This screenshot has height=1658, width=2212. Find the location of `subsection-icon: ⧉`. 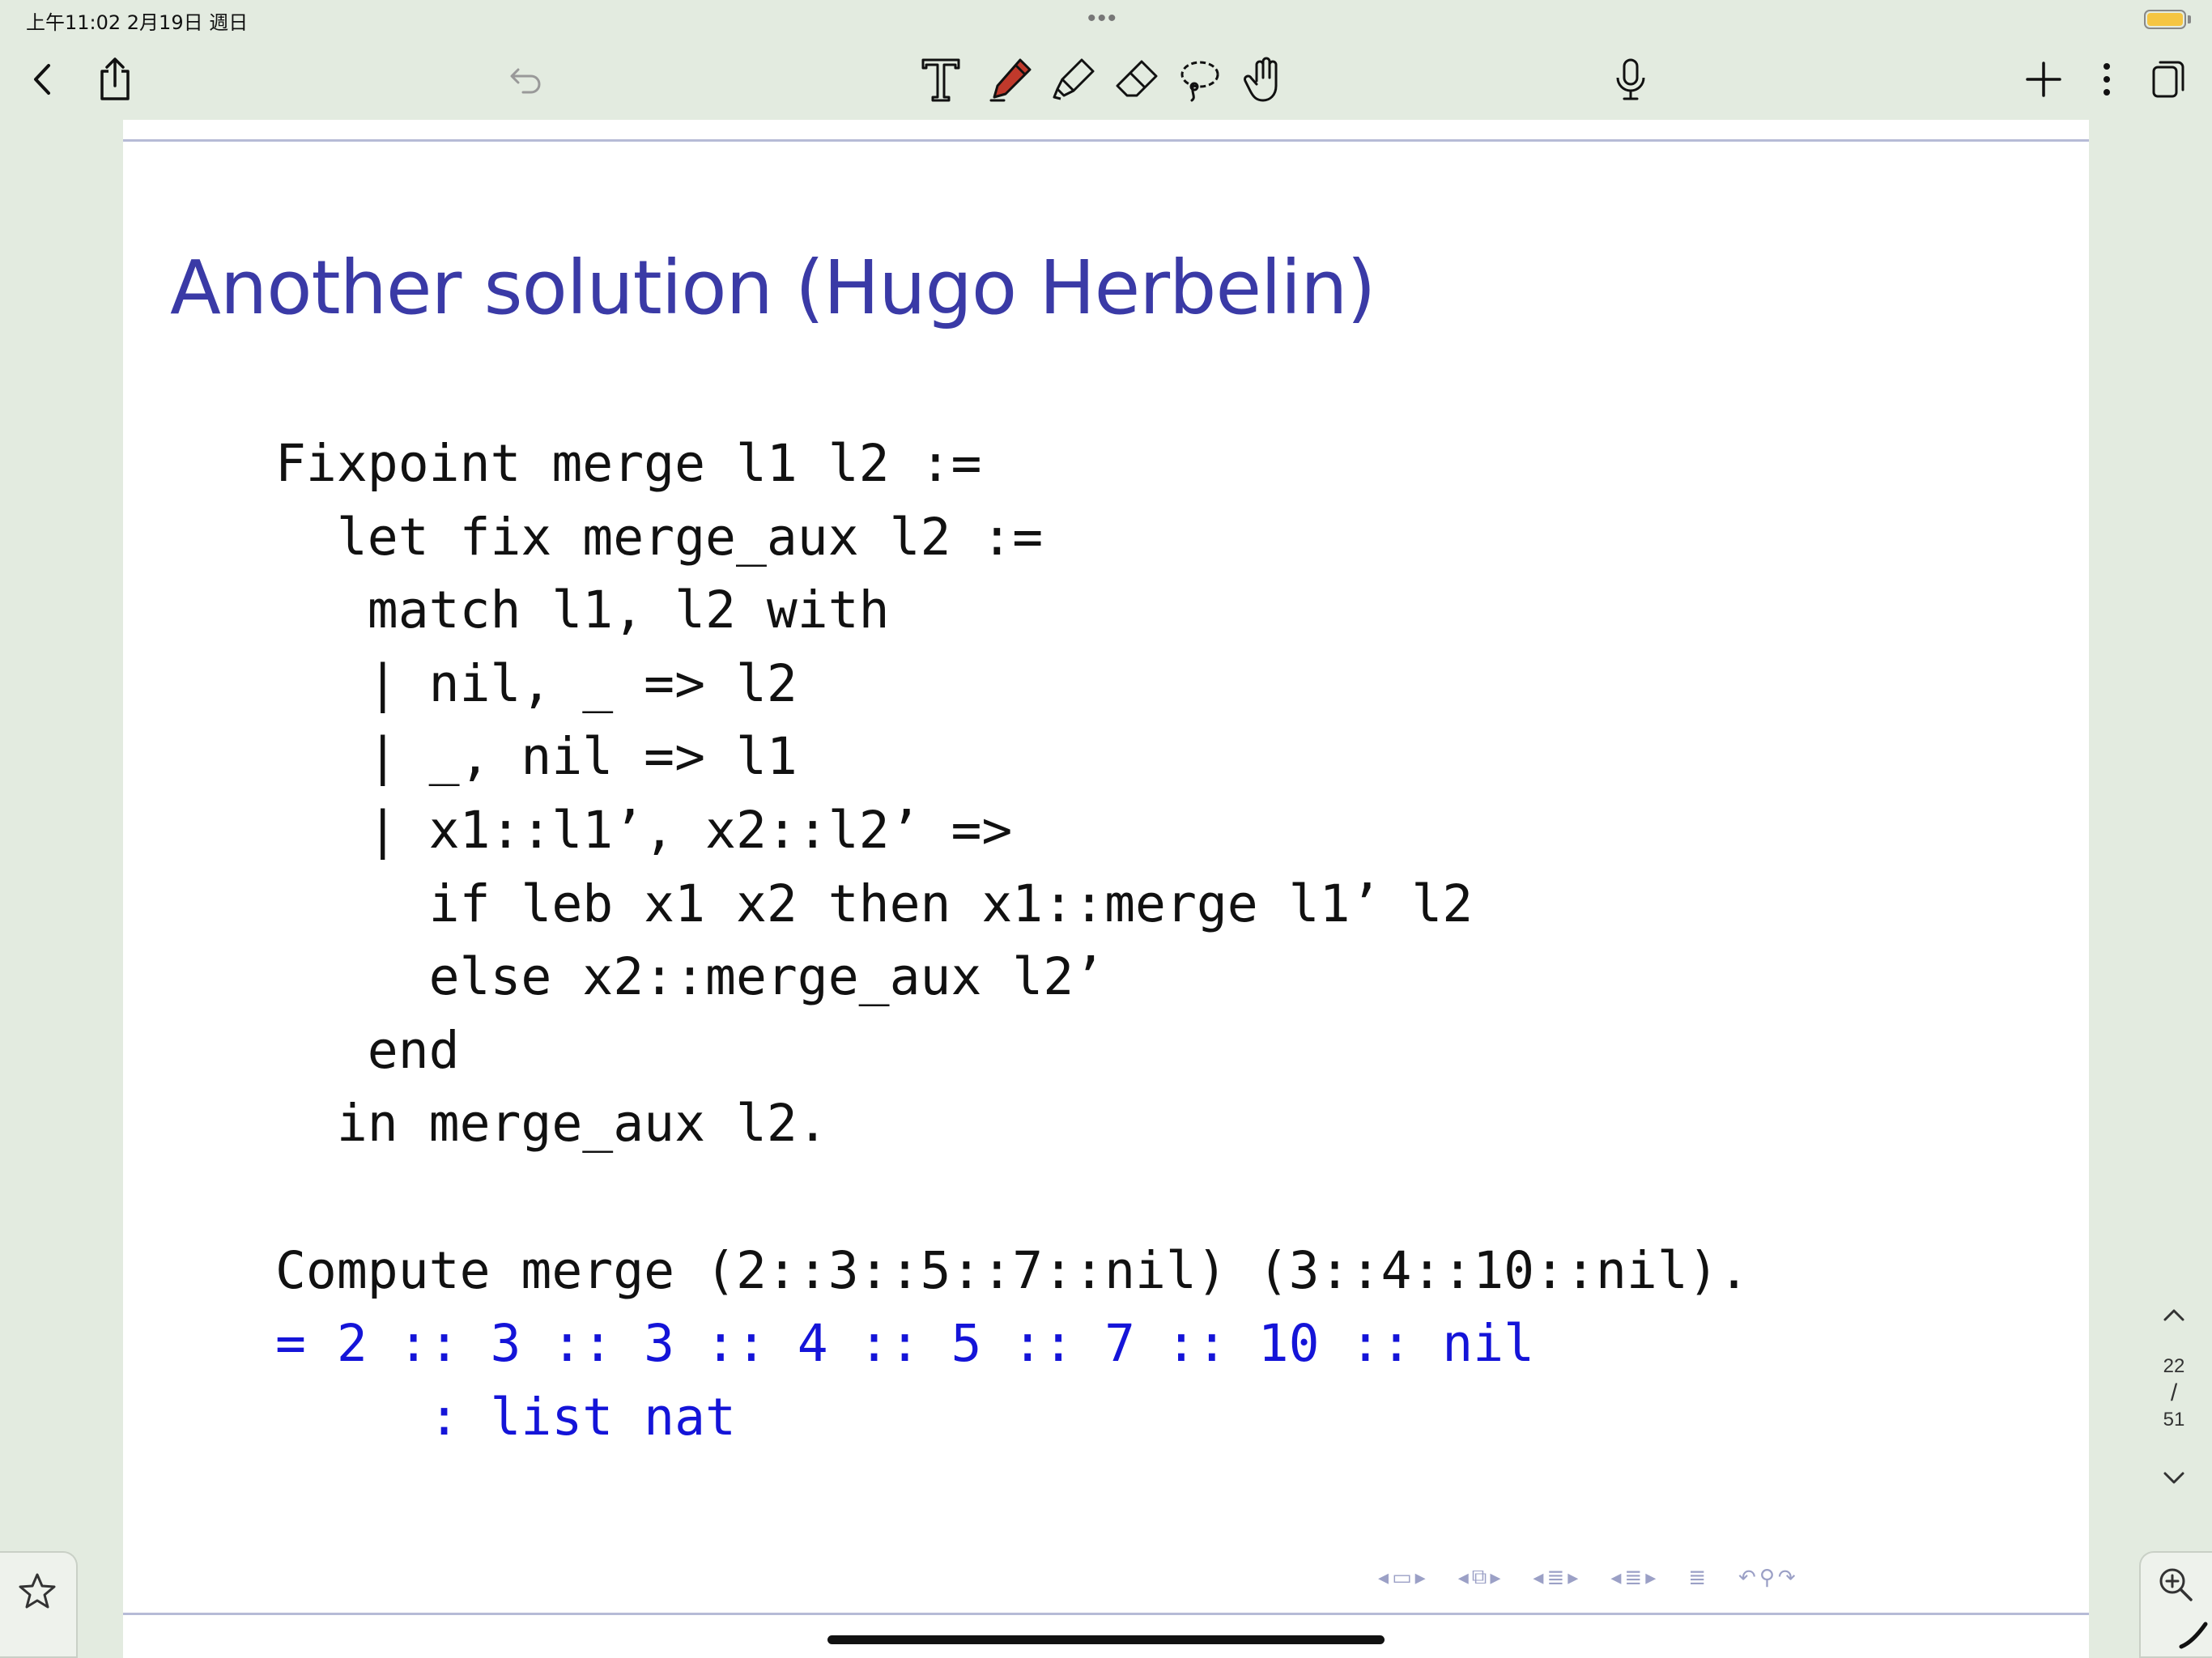

subsection-icon: ⧉ is located at coordinates (1479, 1576).